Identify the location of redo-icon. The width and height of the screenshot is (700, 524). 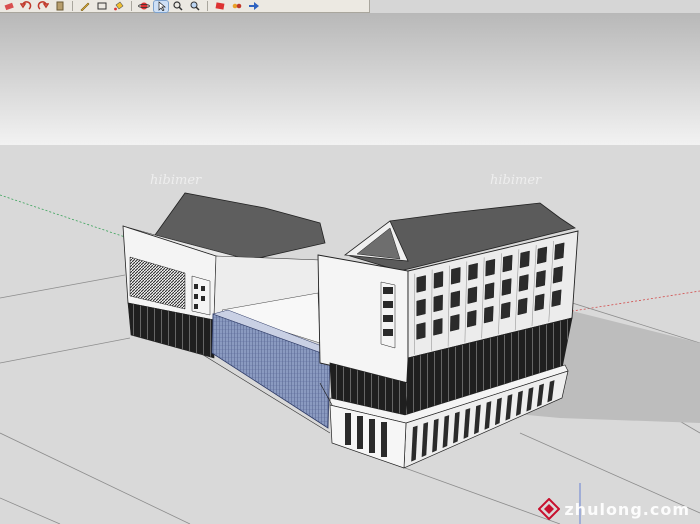
(43, 5).